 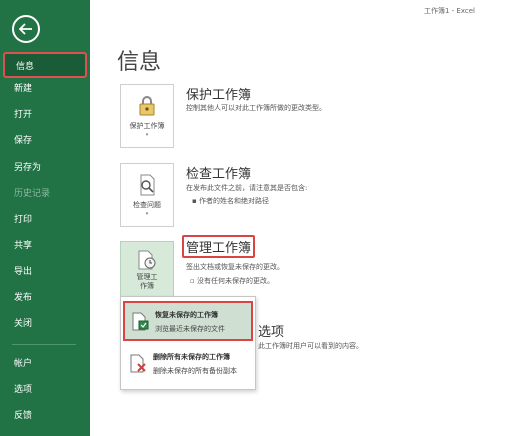 What do you see at coordinates (193, 281) in the screenshot?
I see `document-icon: ▫` at bounding box center [193, 281].